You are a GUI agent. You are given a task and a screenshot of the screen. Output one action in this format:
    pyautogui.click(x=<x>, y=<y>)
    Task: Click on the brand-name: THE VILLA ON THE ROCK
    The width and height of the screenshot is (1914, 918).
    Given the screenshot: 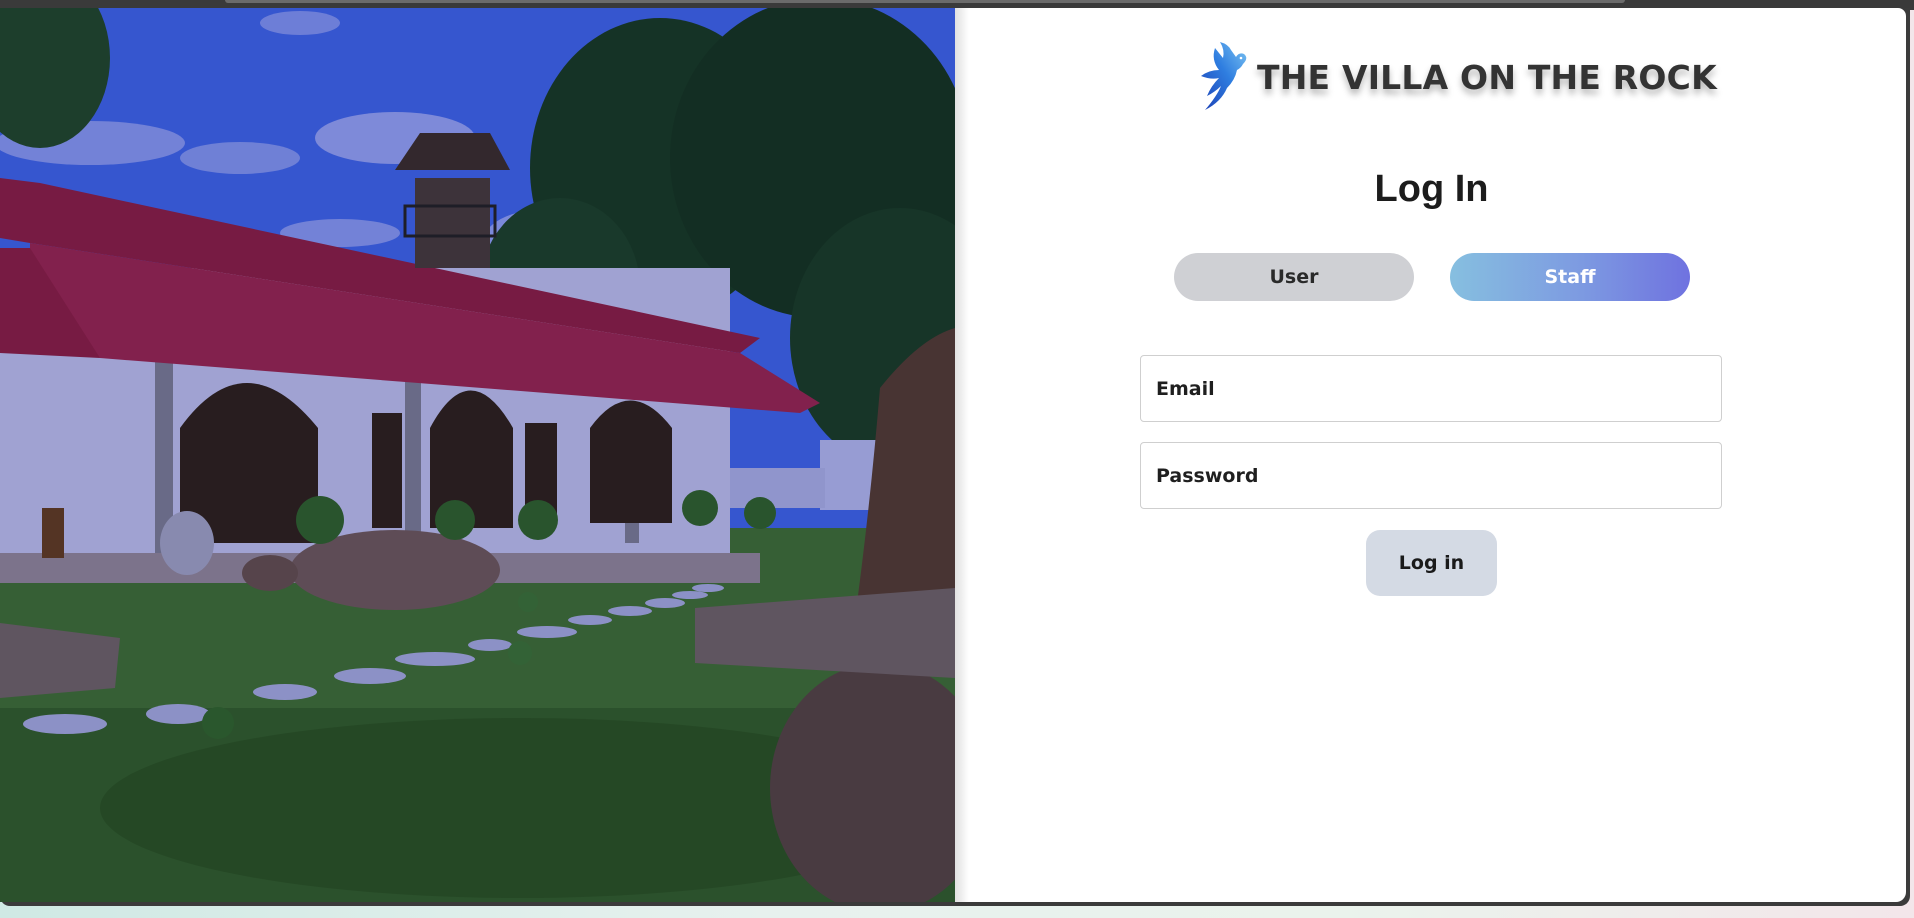 What is the action you would take?
    pyautogui.click(x=1487, y=77)
    